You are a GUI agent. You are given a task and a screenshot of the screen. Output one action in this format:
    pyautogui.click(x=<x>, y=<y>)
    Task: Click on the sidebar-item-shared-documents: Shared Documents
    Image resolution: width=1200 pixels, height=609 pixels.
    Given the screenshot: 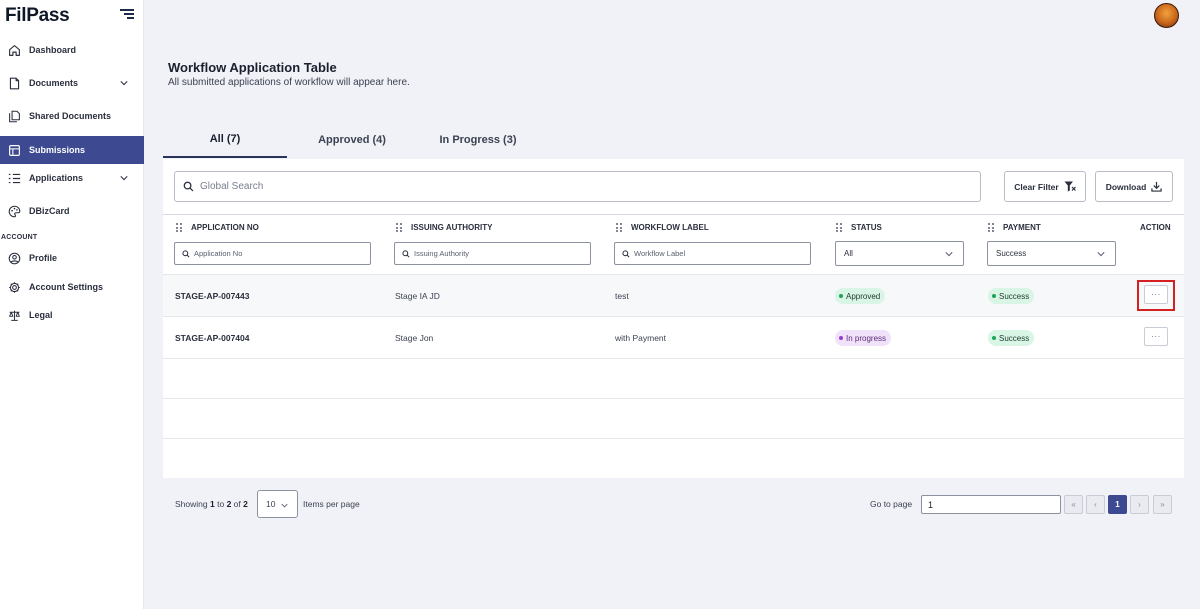 What is the action you would take?
    pyautogui.click(x=72, y=116)
    